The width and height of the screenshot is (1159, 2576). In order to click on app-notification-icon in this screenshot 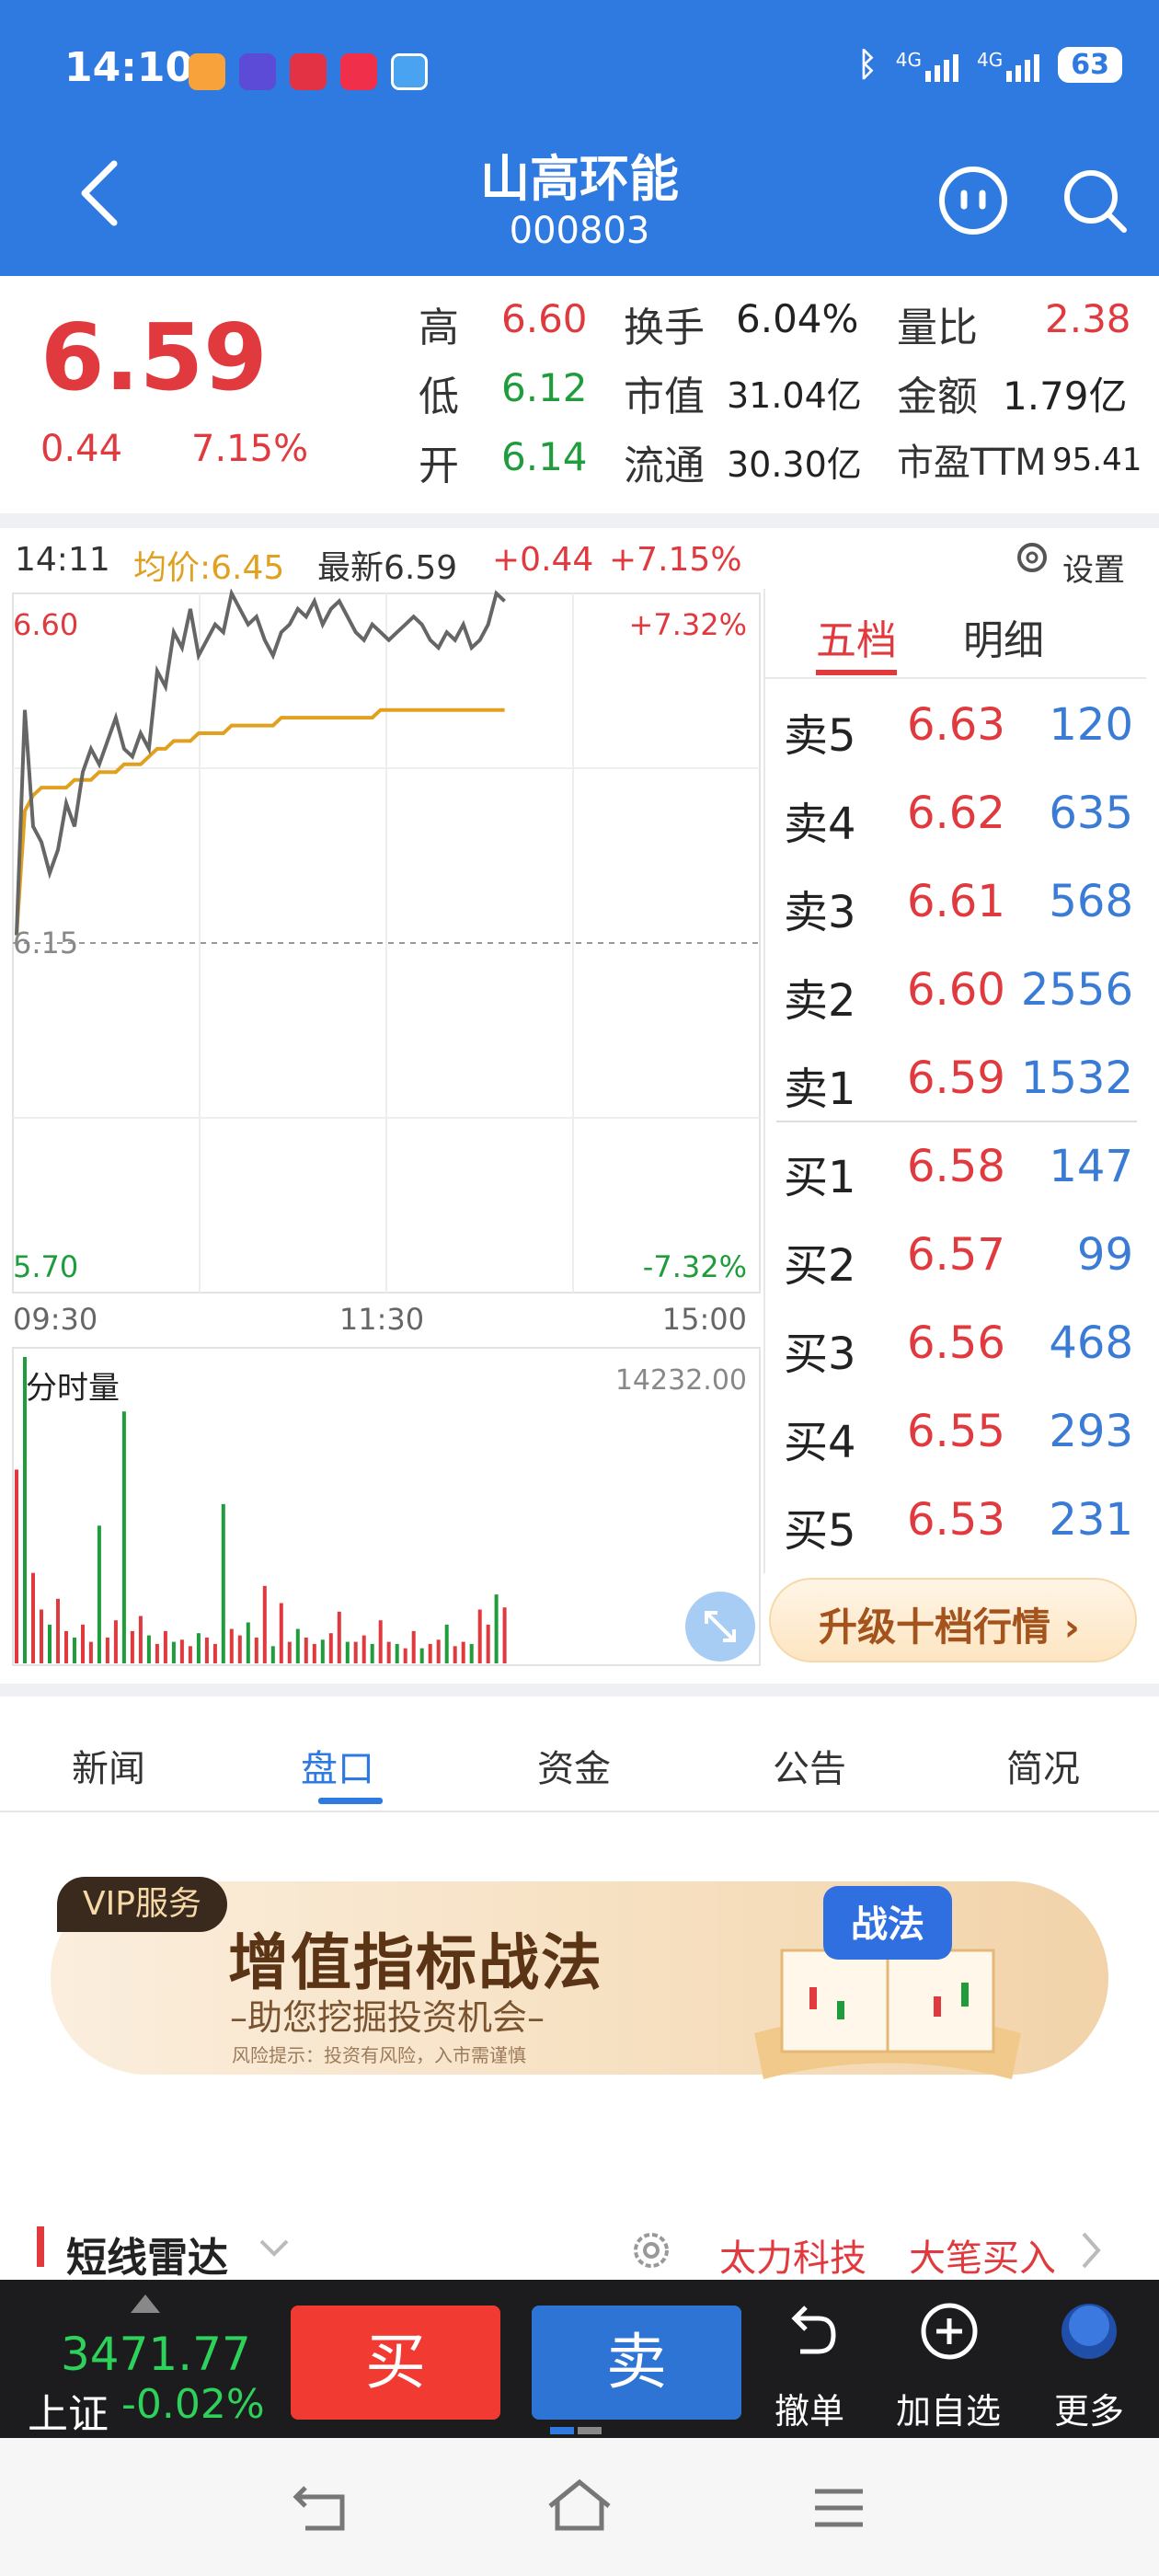, I will do `click(358, 71)`.